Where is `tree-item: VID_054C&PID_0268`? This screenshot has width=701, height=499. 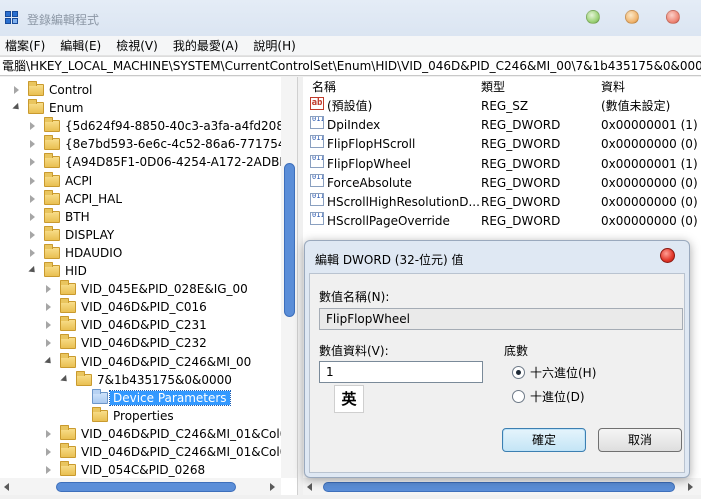 tree-item: VID_054C&PID_0268 is located at coordinates (124, 470).